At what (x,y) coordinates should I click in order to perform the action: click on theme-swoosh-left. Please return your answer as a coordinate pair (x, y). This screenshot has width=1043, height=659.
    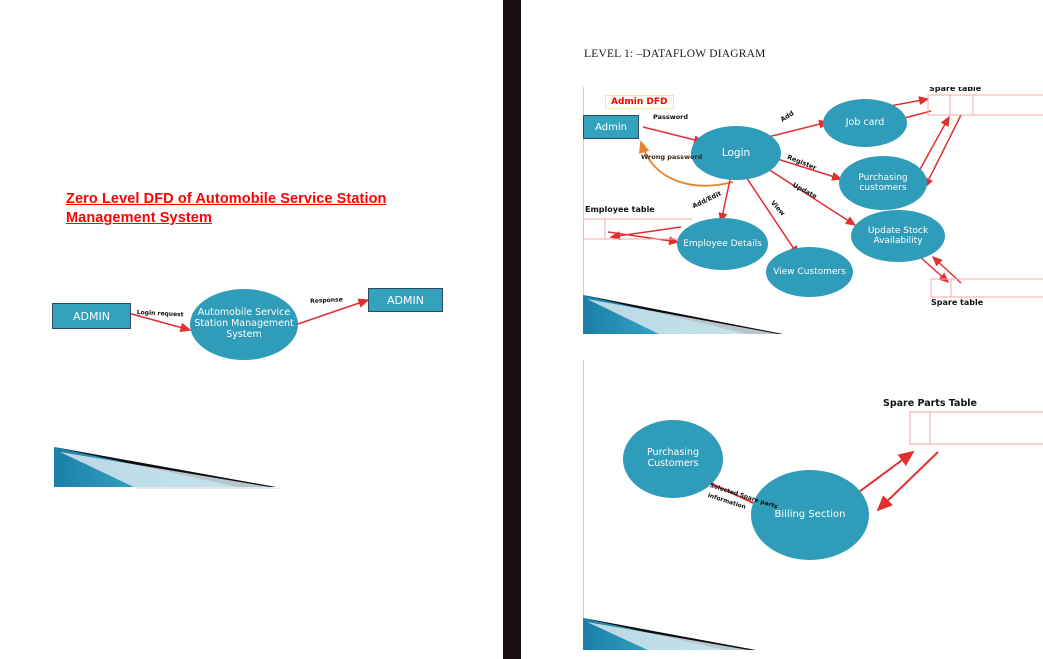
    Looking at the image, I should click on (168, 468).